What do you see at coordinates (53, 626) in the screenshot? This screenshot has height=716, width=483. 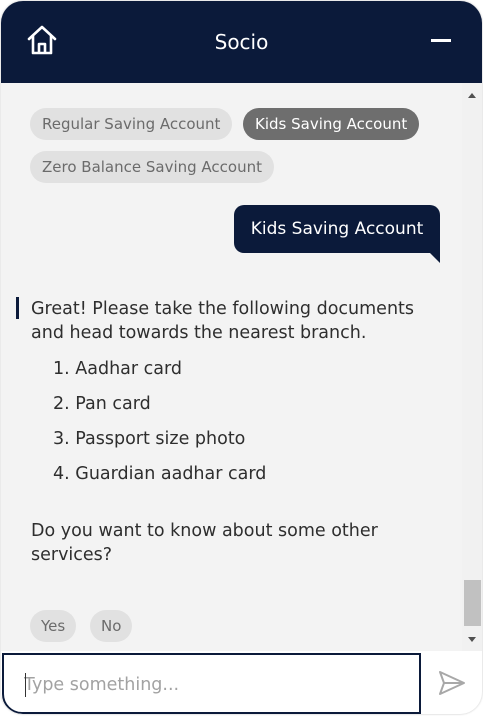 I see `answer-yes-button: Yes` at bounding box center [53, 626].